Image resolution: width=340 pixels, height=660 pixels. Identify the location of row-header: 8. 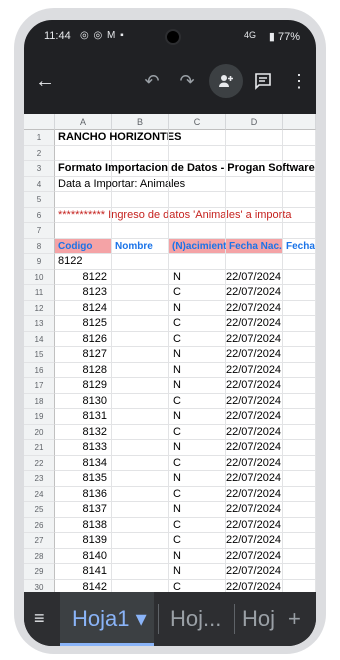
(39, 246).